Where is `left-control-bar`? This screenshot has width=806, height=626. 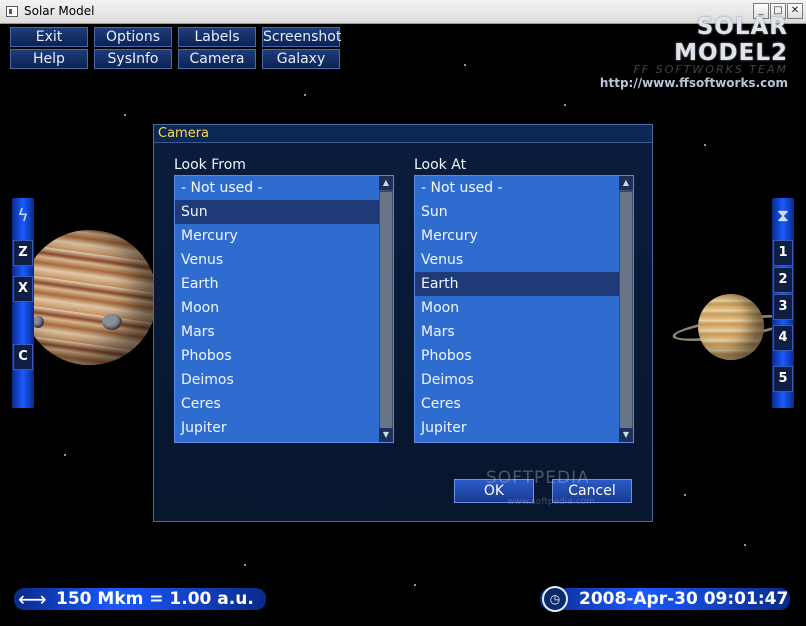
left-control-bar is located at coordinates (23, 303).